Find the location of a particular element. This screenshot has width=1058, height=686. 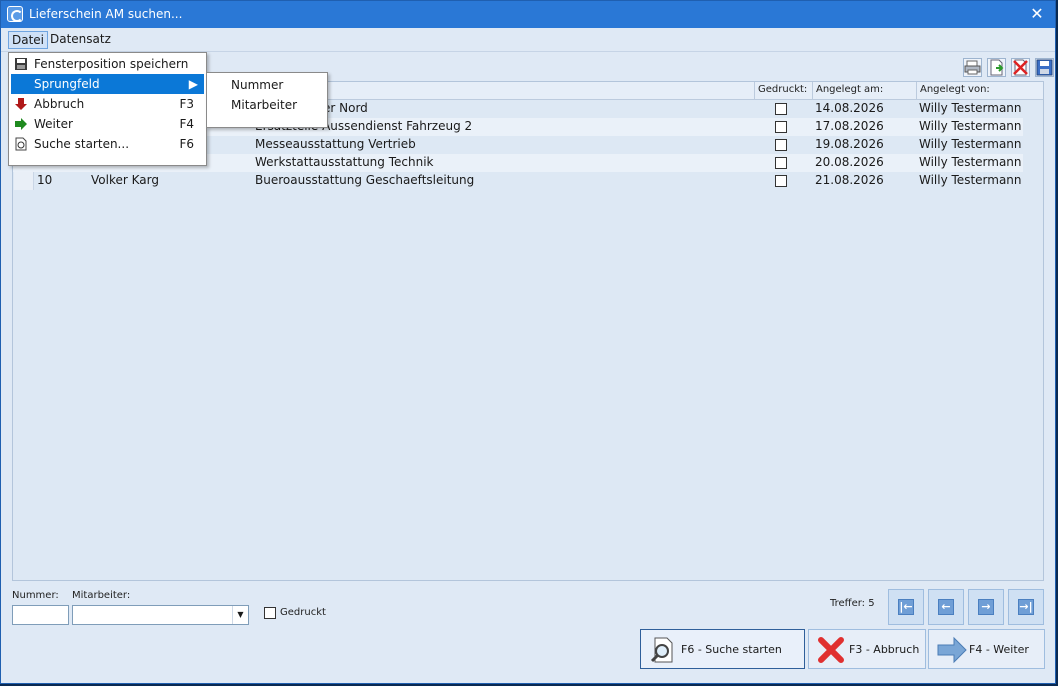

toolbar is located at coordinates (1008, 68).